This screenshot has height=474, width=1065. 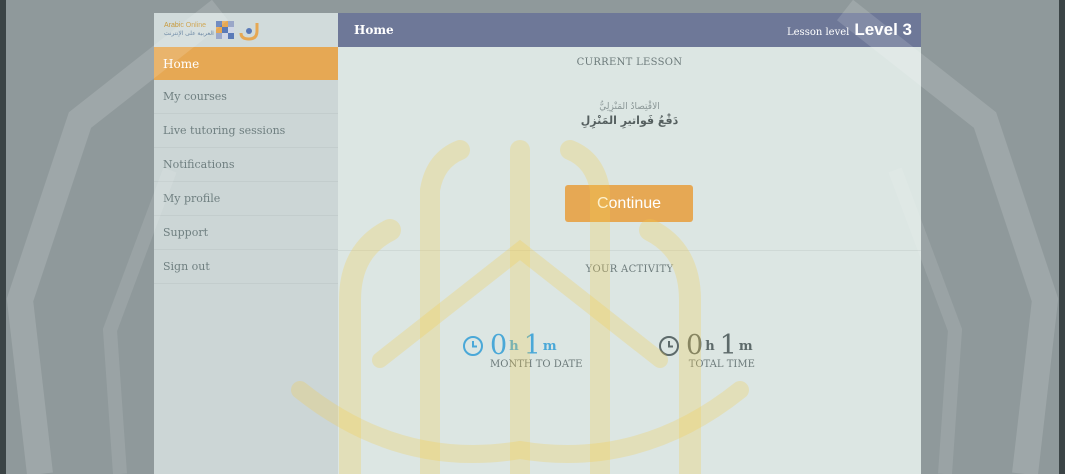 What do you see at coordinates (224, 30) in the screenshot?
I see `logo-grid-icon` at bounding box center [224, 30].